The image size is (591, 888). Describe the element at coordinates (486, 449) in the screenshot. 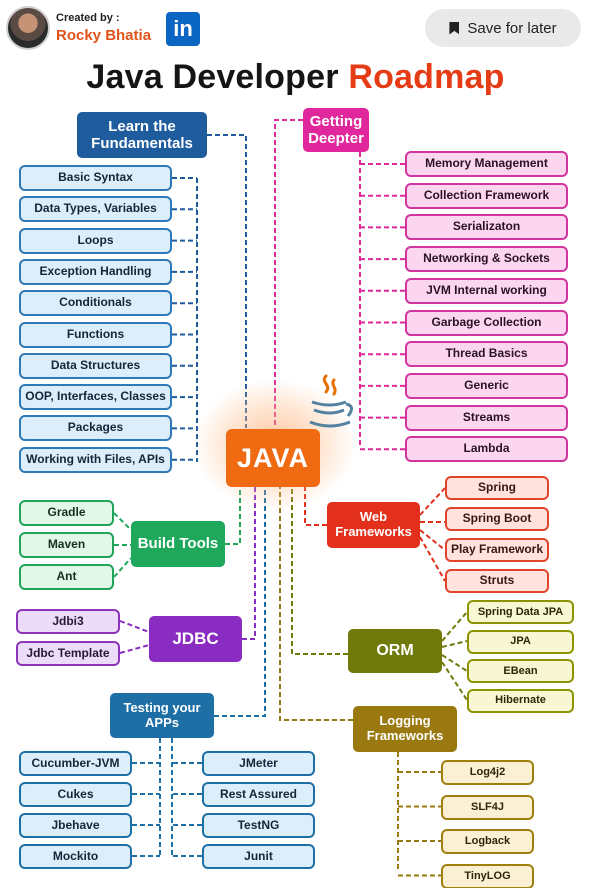

I see `deeper-item-lambda: Lambda` at that location.